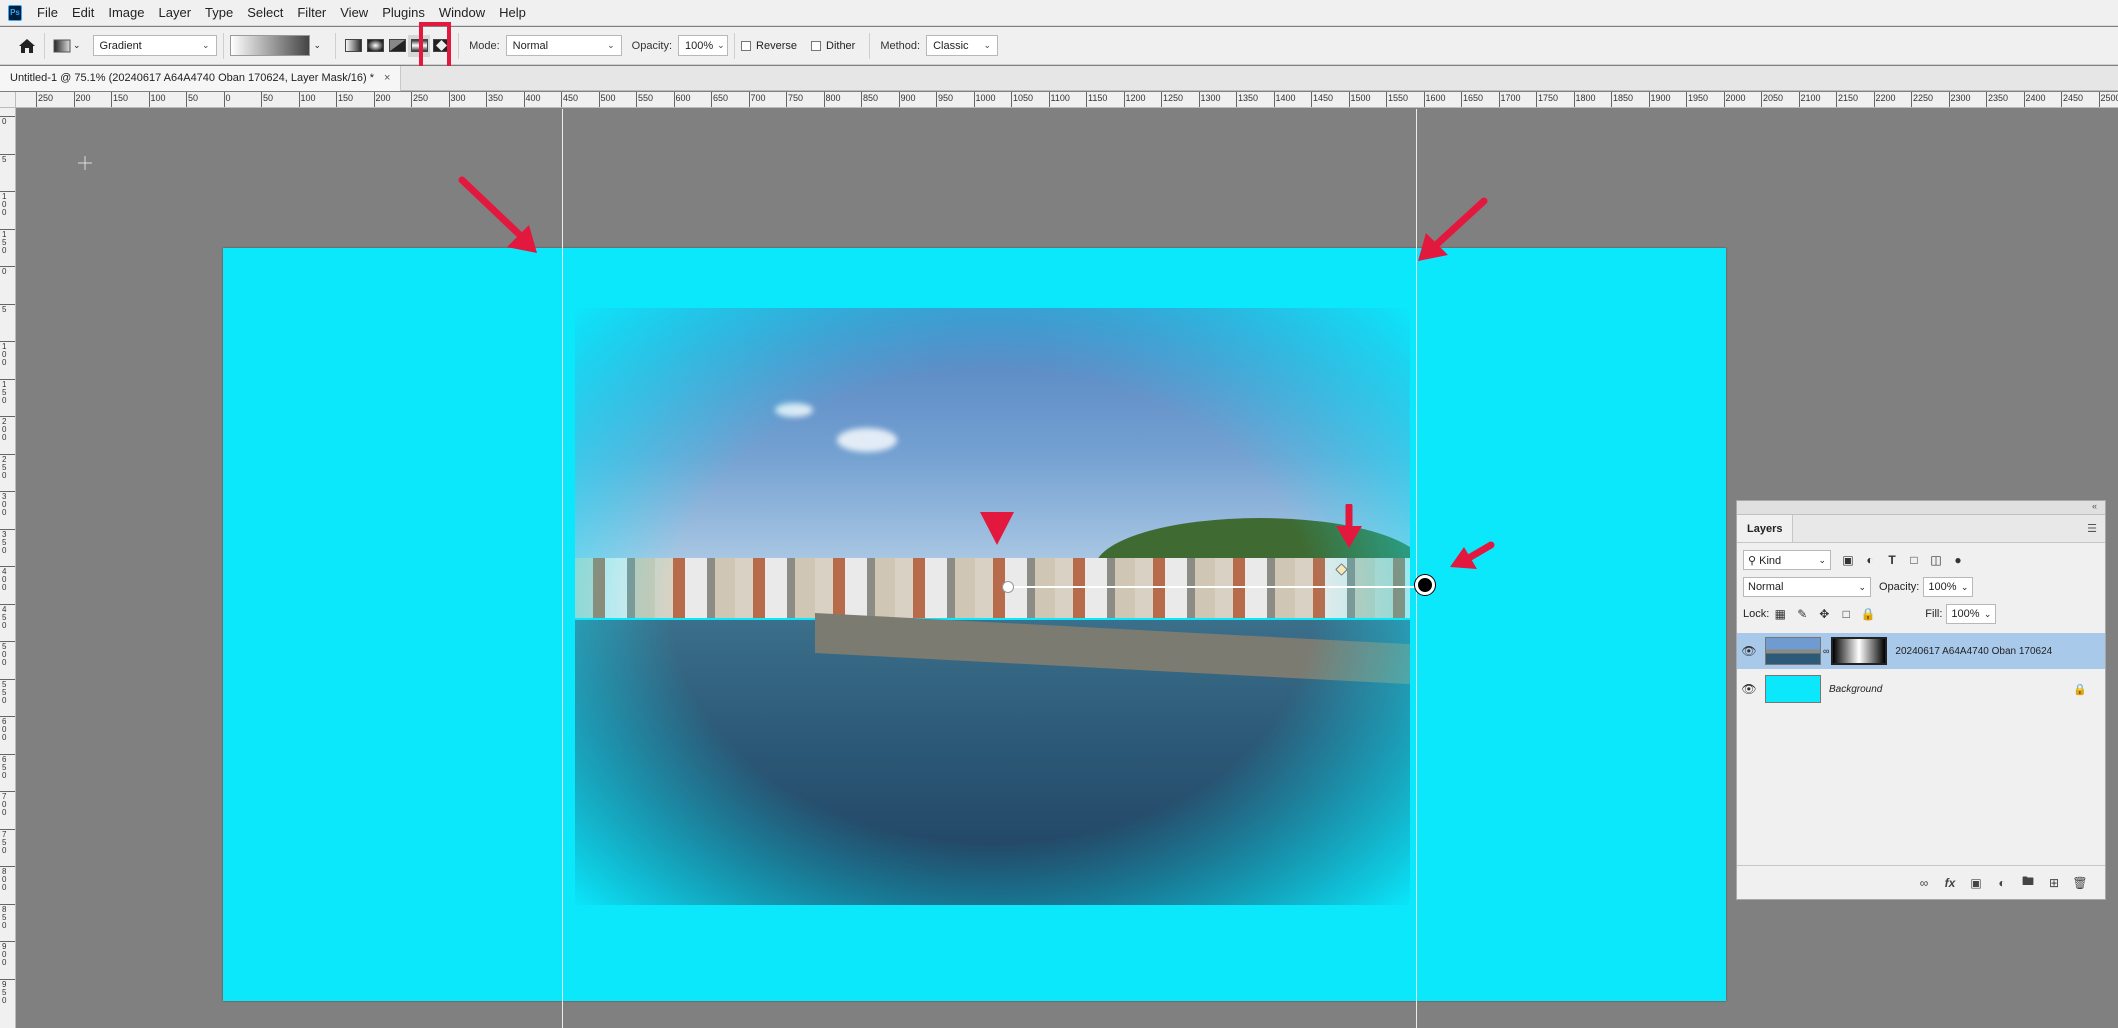 The width and height of the screenshot is (2118, 1028). I want to click on ruler-label: 150, so click(346, 98).